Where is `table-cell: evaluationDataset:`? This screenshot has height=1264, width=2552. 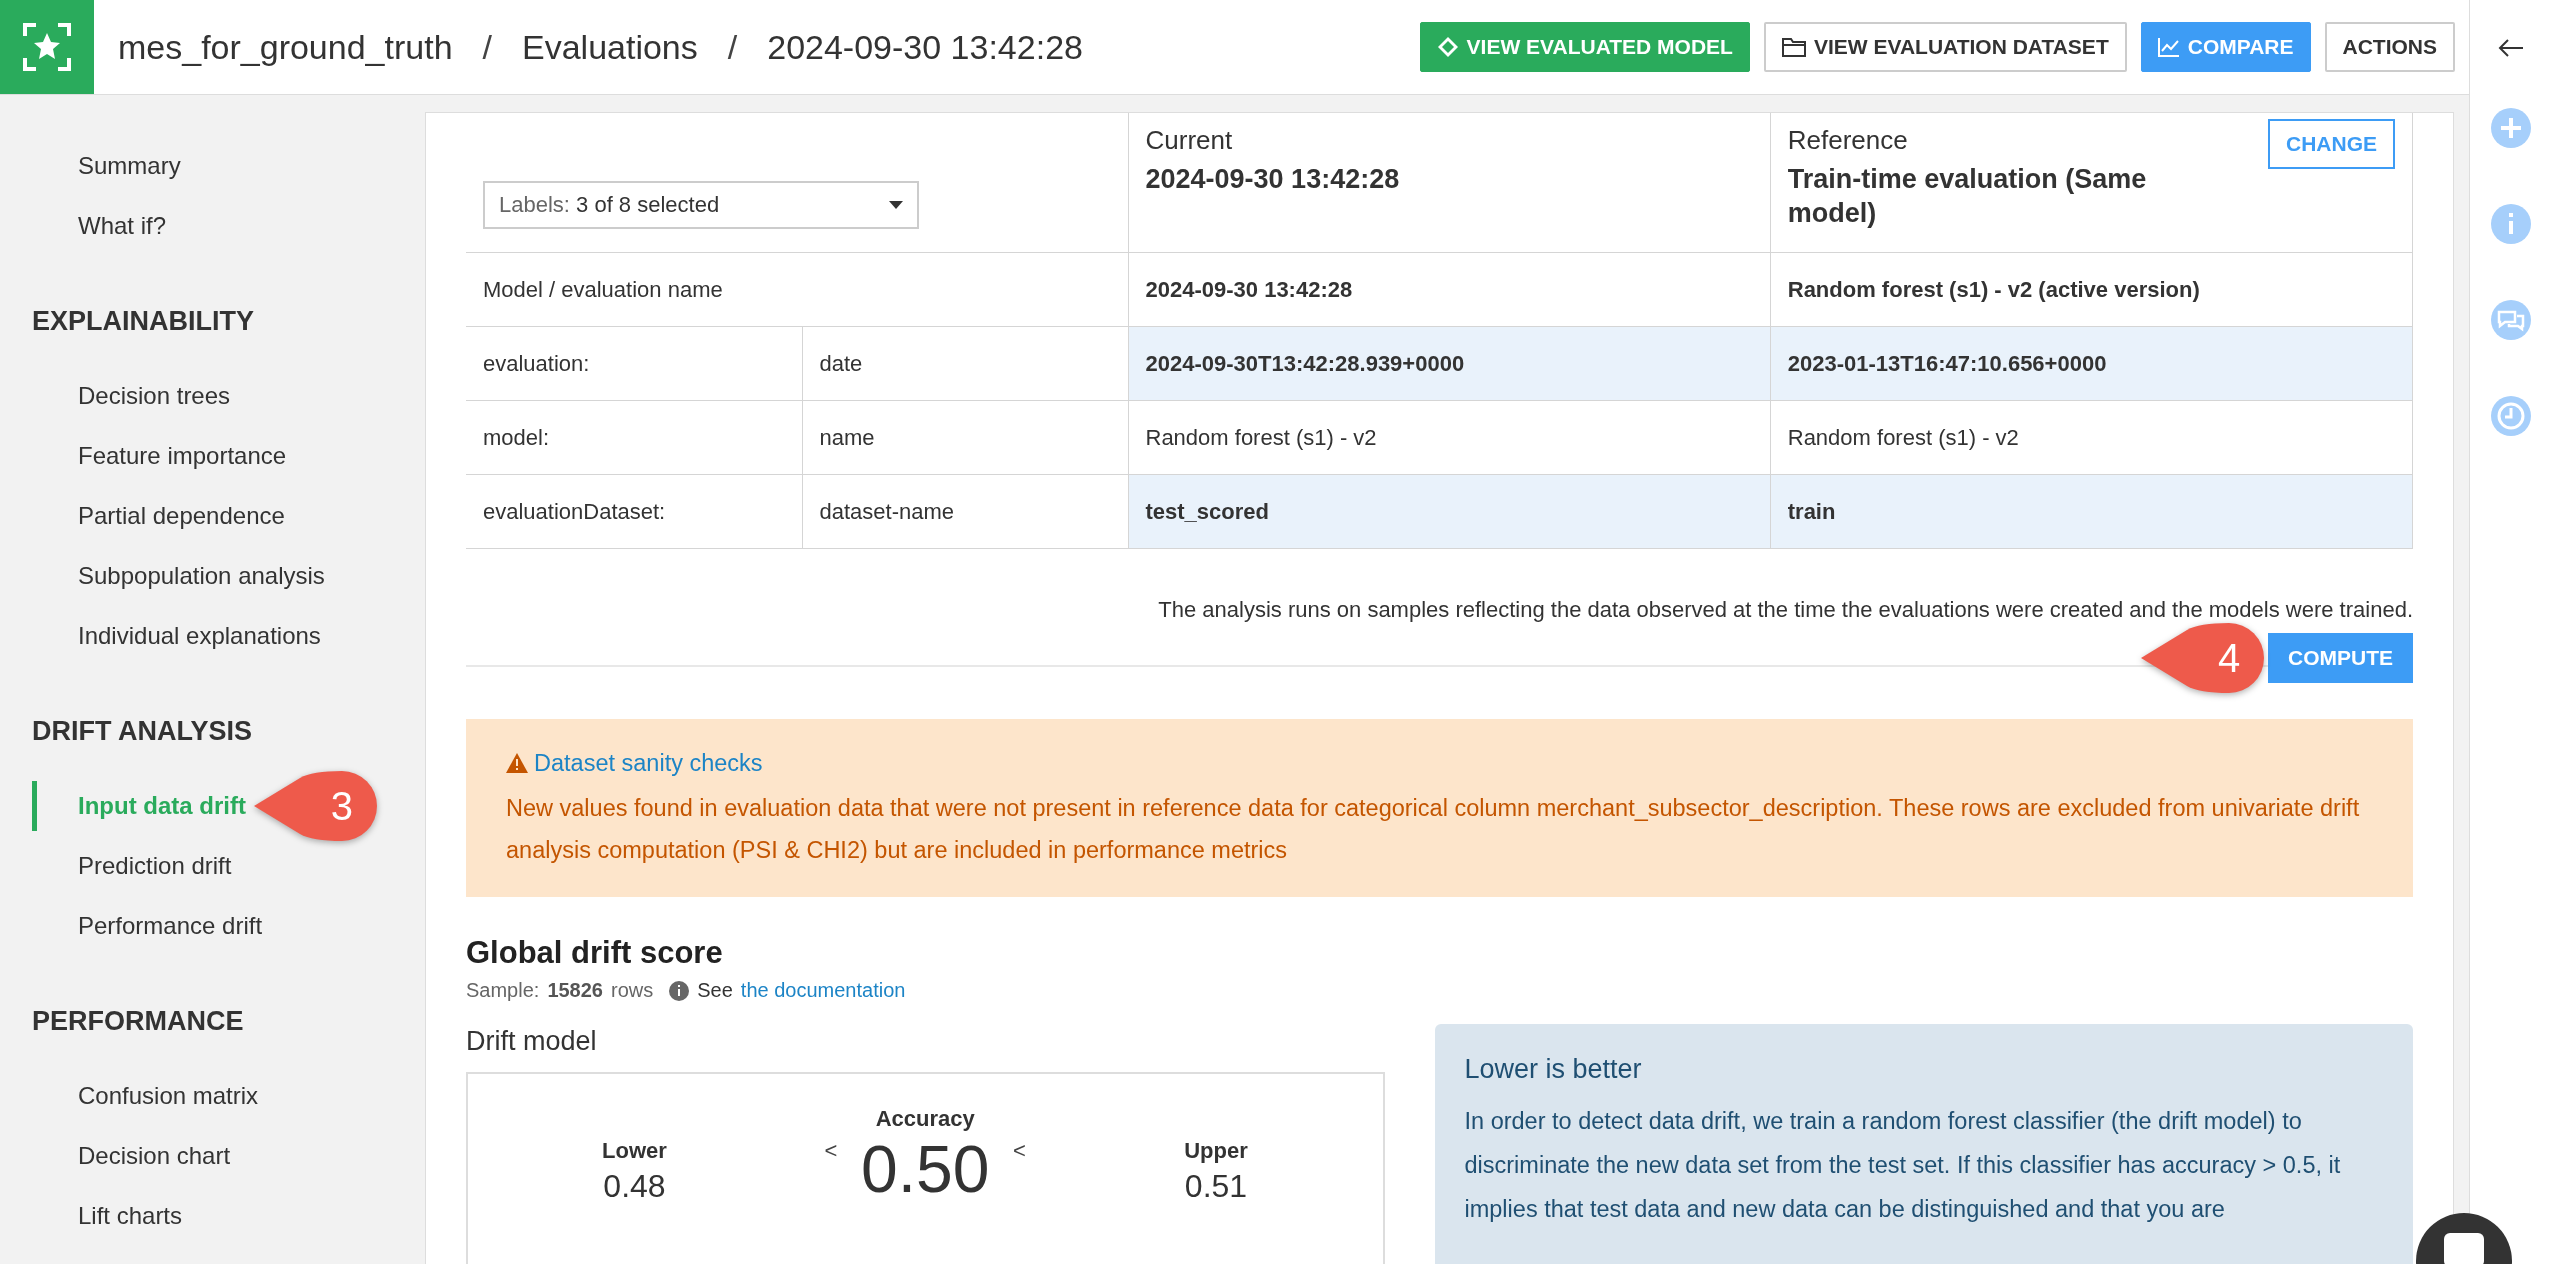
table-cell: evaluationDataset: is located at coordinates (634, 511).